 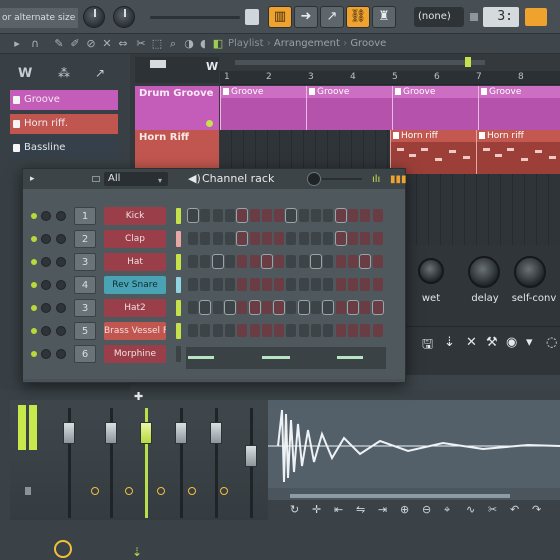 I want to click on channel-mixer-track: 2, so click(x=85, y=239).